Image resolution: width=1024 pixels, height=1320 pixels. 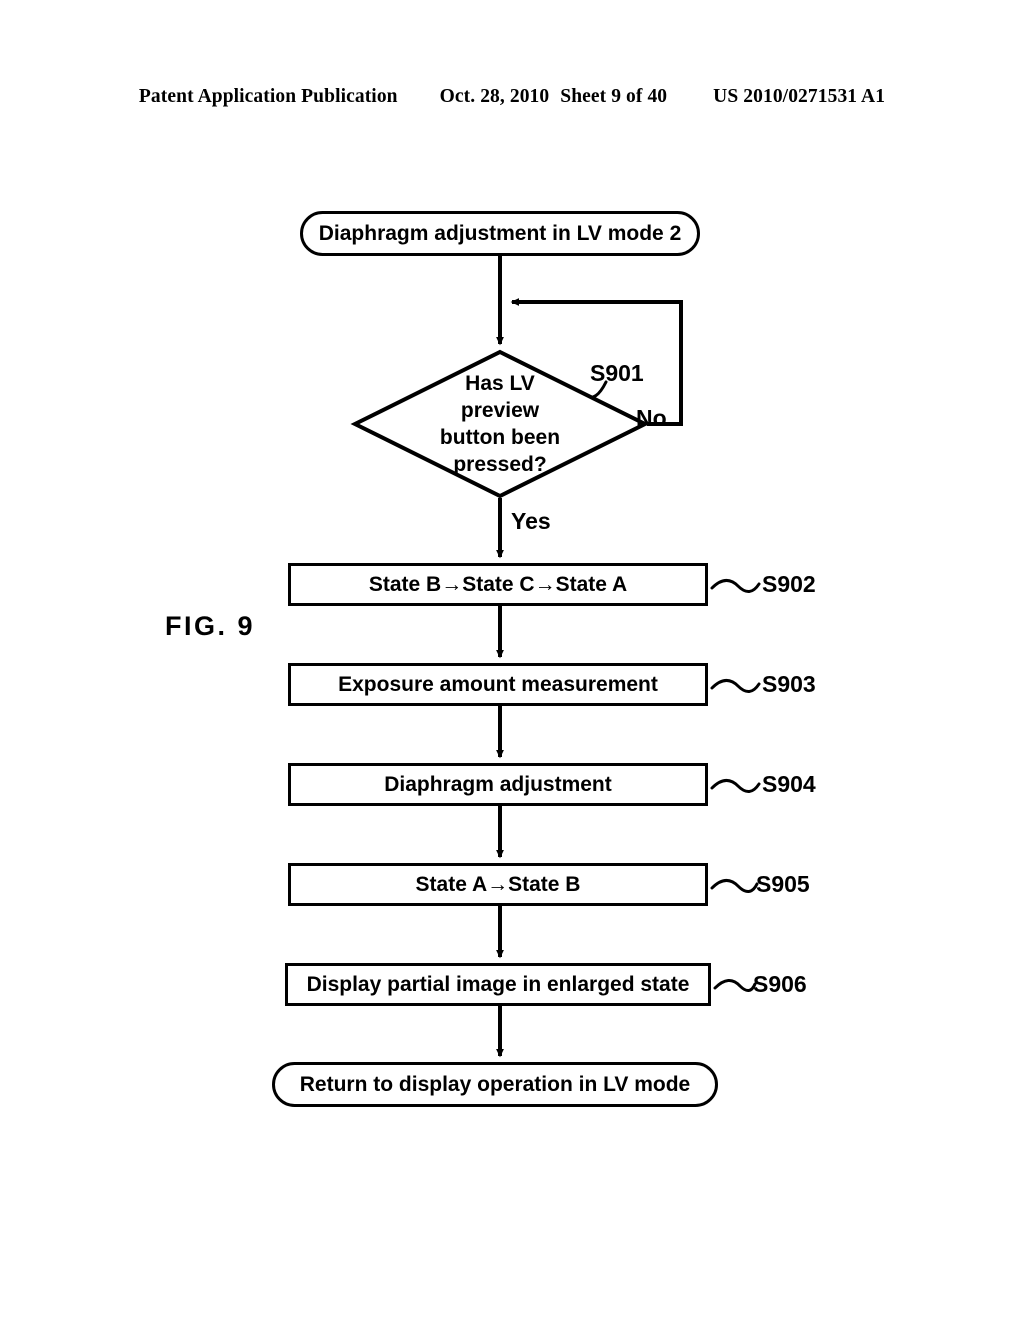 I want to click on leader-line-s904, so click(x=735, y=786).